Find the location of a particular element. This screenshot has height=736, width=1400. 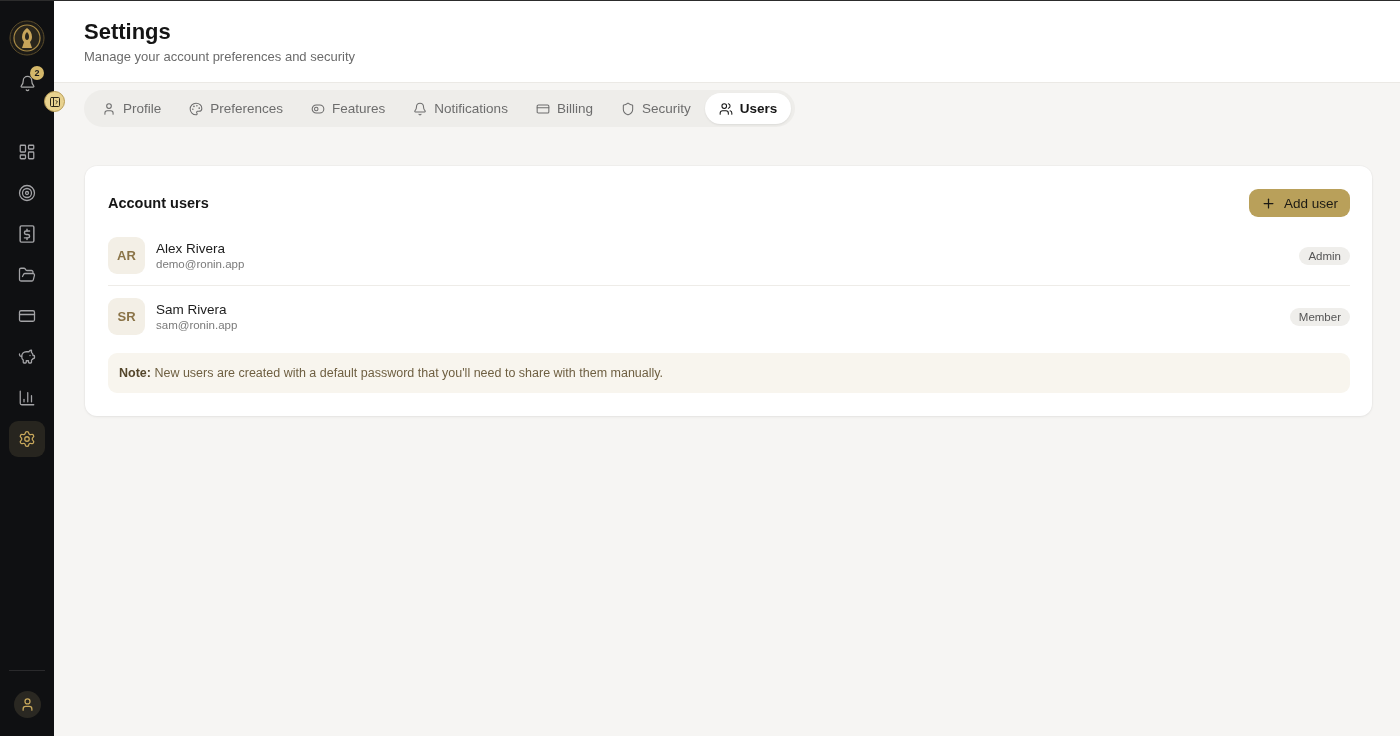

settings-tab: Billing is located at coordinates (564, 108).